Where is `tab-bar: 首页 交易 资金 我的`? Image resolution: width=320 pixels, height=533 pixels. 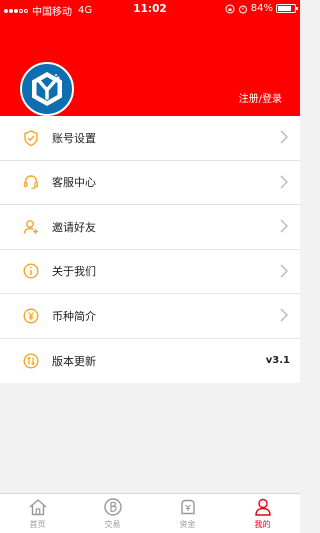 tab-bar: 首页 交易 资金 我的 is located at coordinates (150, 513).